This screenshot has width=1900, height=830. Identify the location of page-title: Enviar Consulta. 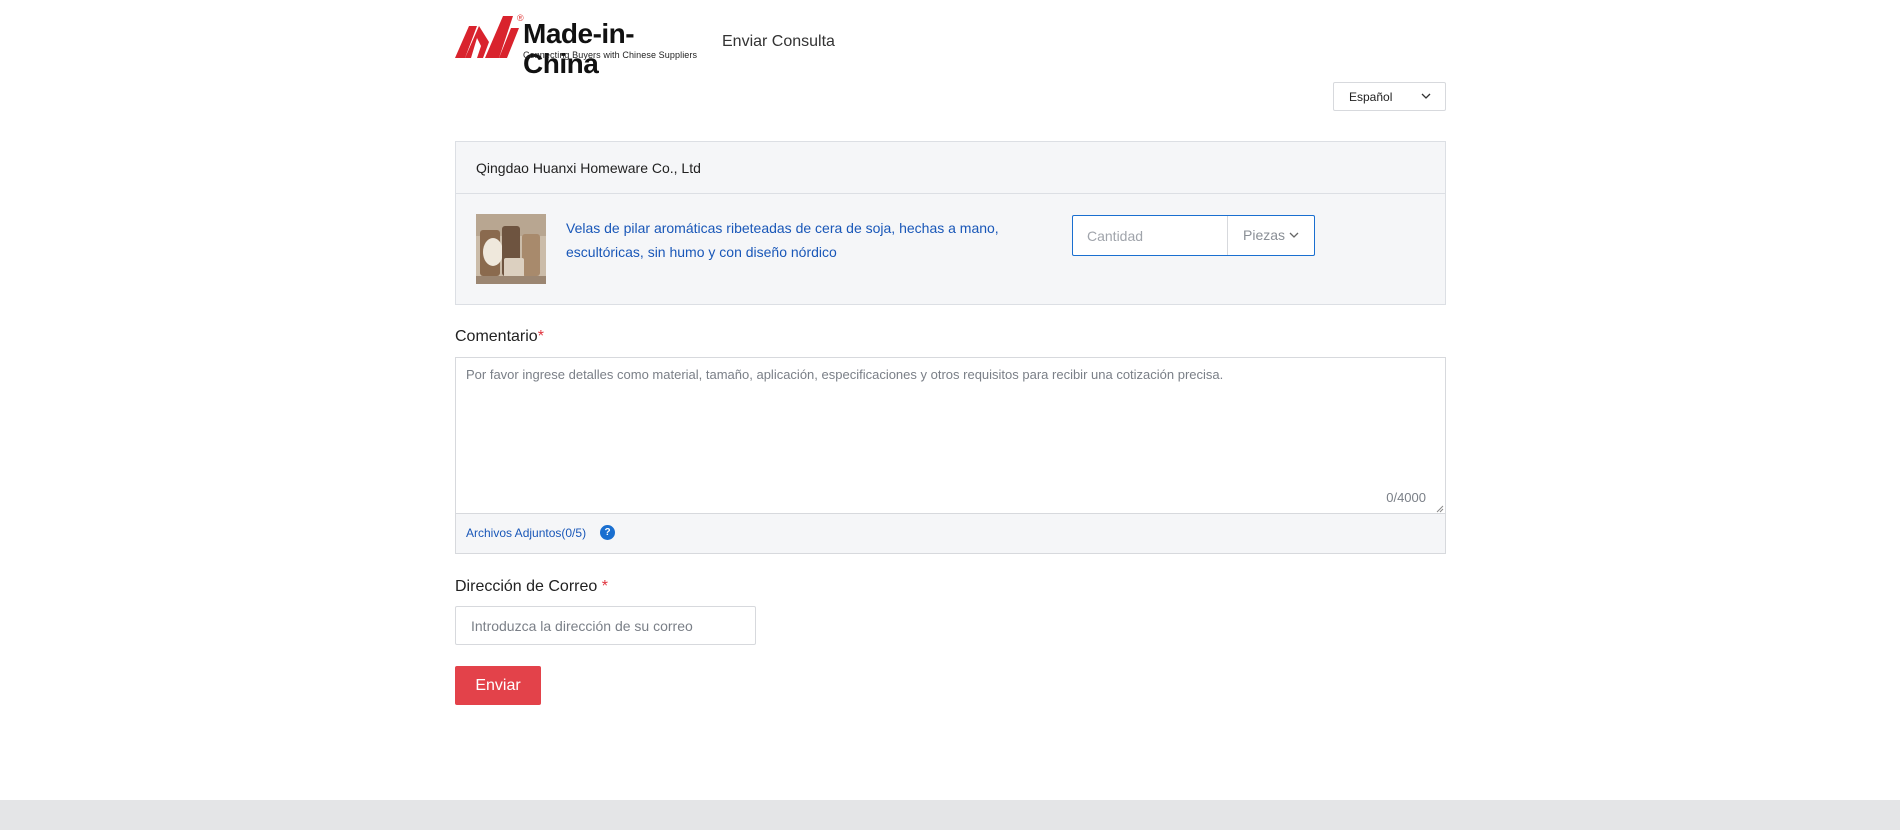
(778, 41).